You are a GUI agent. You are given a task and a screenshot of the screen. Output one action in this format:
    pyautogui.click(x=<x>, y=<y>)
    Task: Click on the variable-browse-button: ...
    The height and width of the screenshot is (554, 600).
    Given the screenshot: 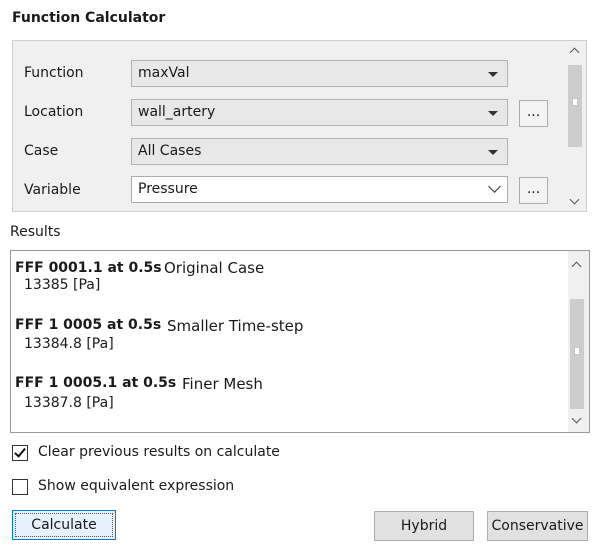 What is the action you would take?
    pyautogui.click(x=533, y=190)
    